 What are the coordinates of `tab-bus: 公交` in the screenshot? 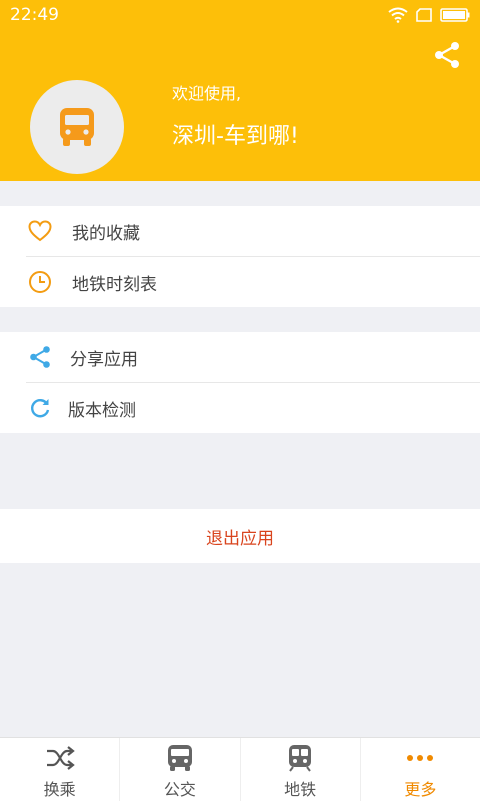 It's located at (180, 769).